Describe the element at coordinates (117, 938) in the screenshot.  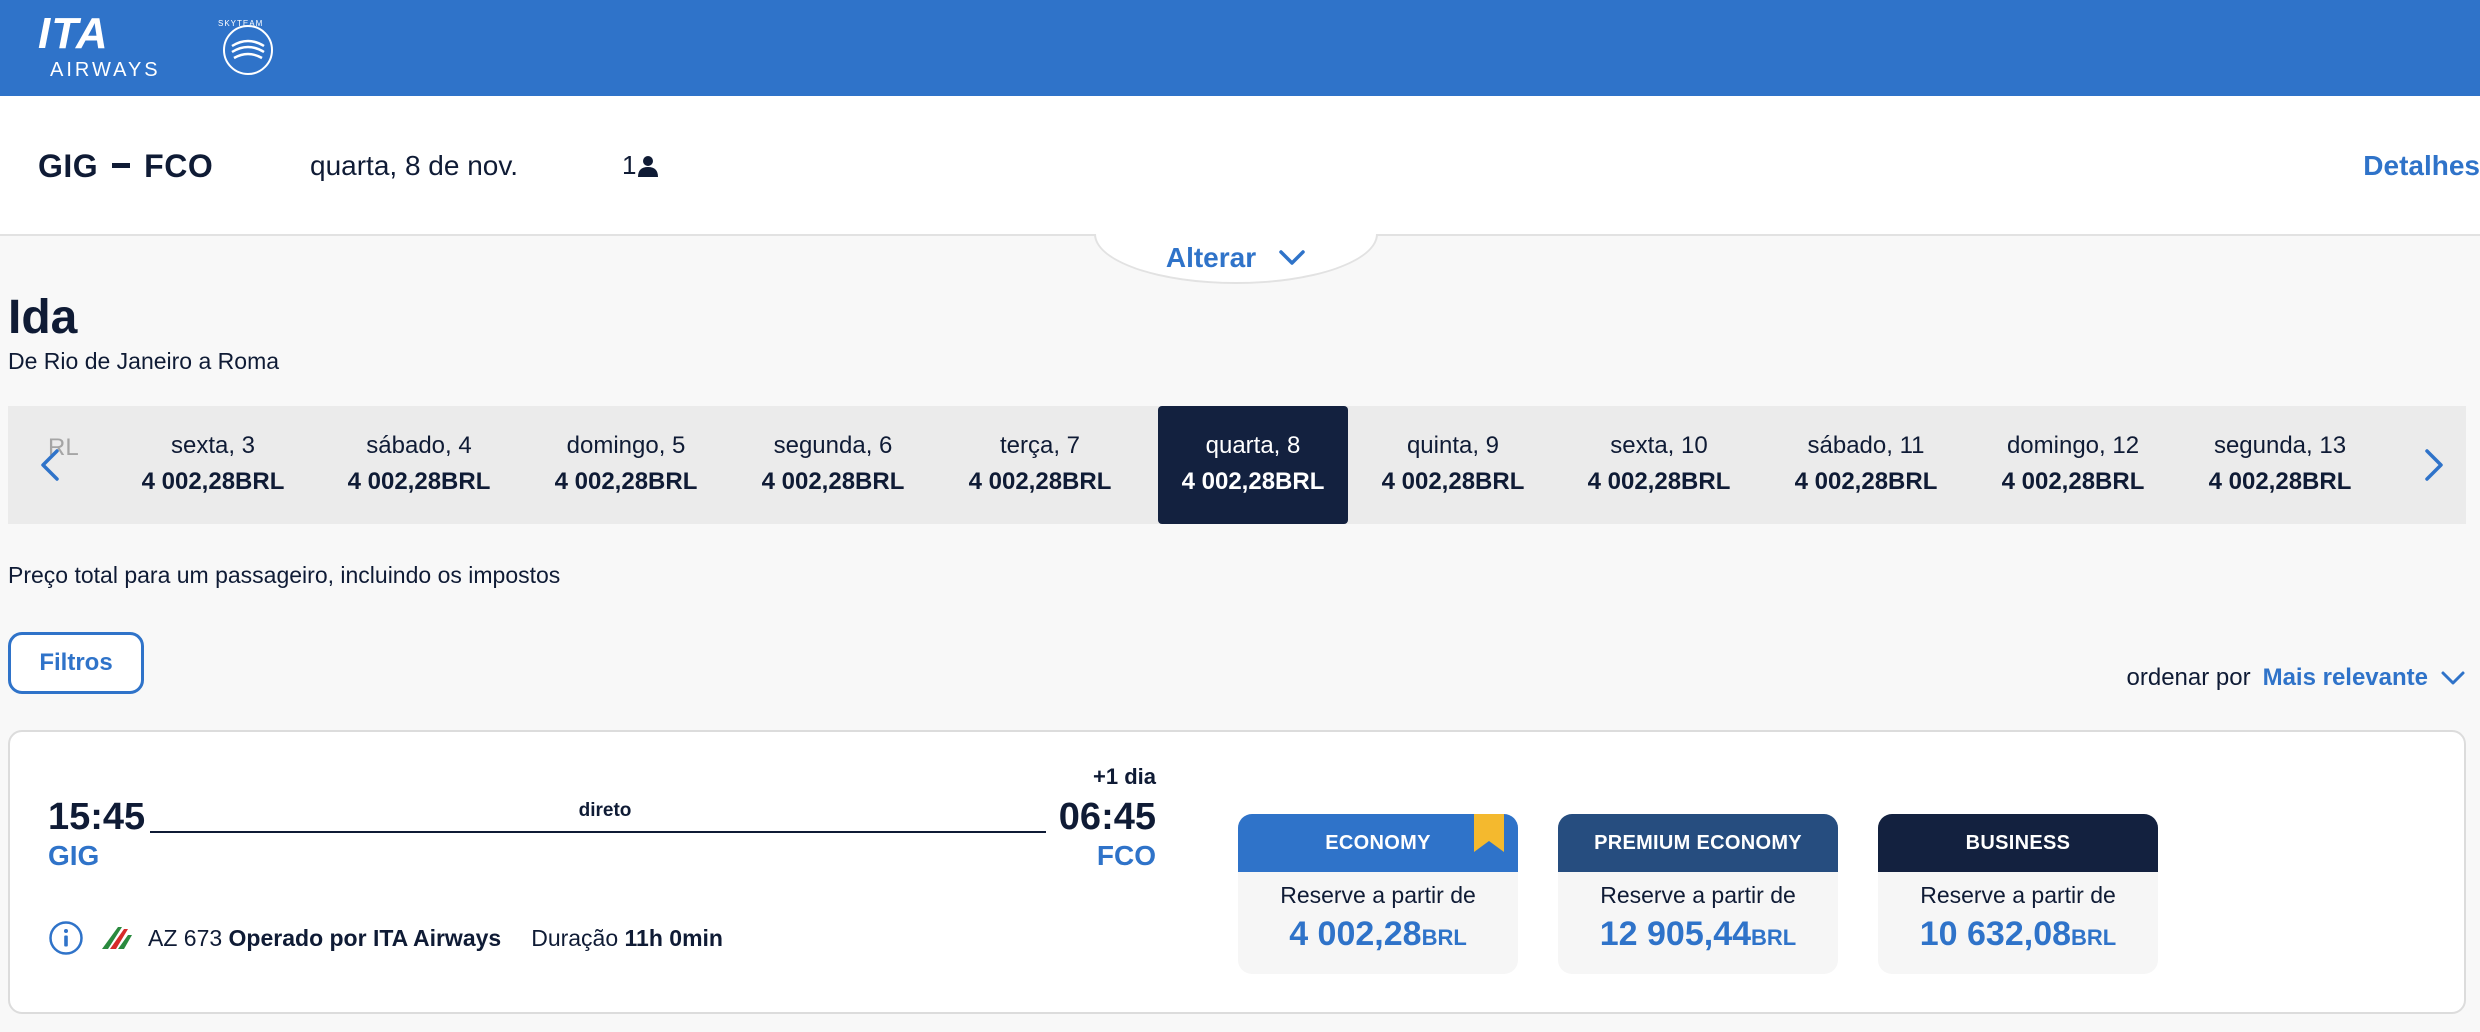
I see `airline-tail-icon` at that location.